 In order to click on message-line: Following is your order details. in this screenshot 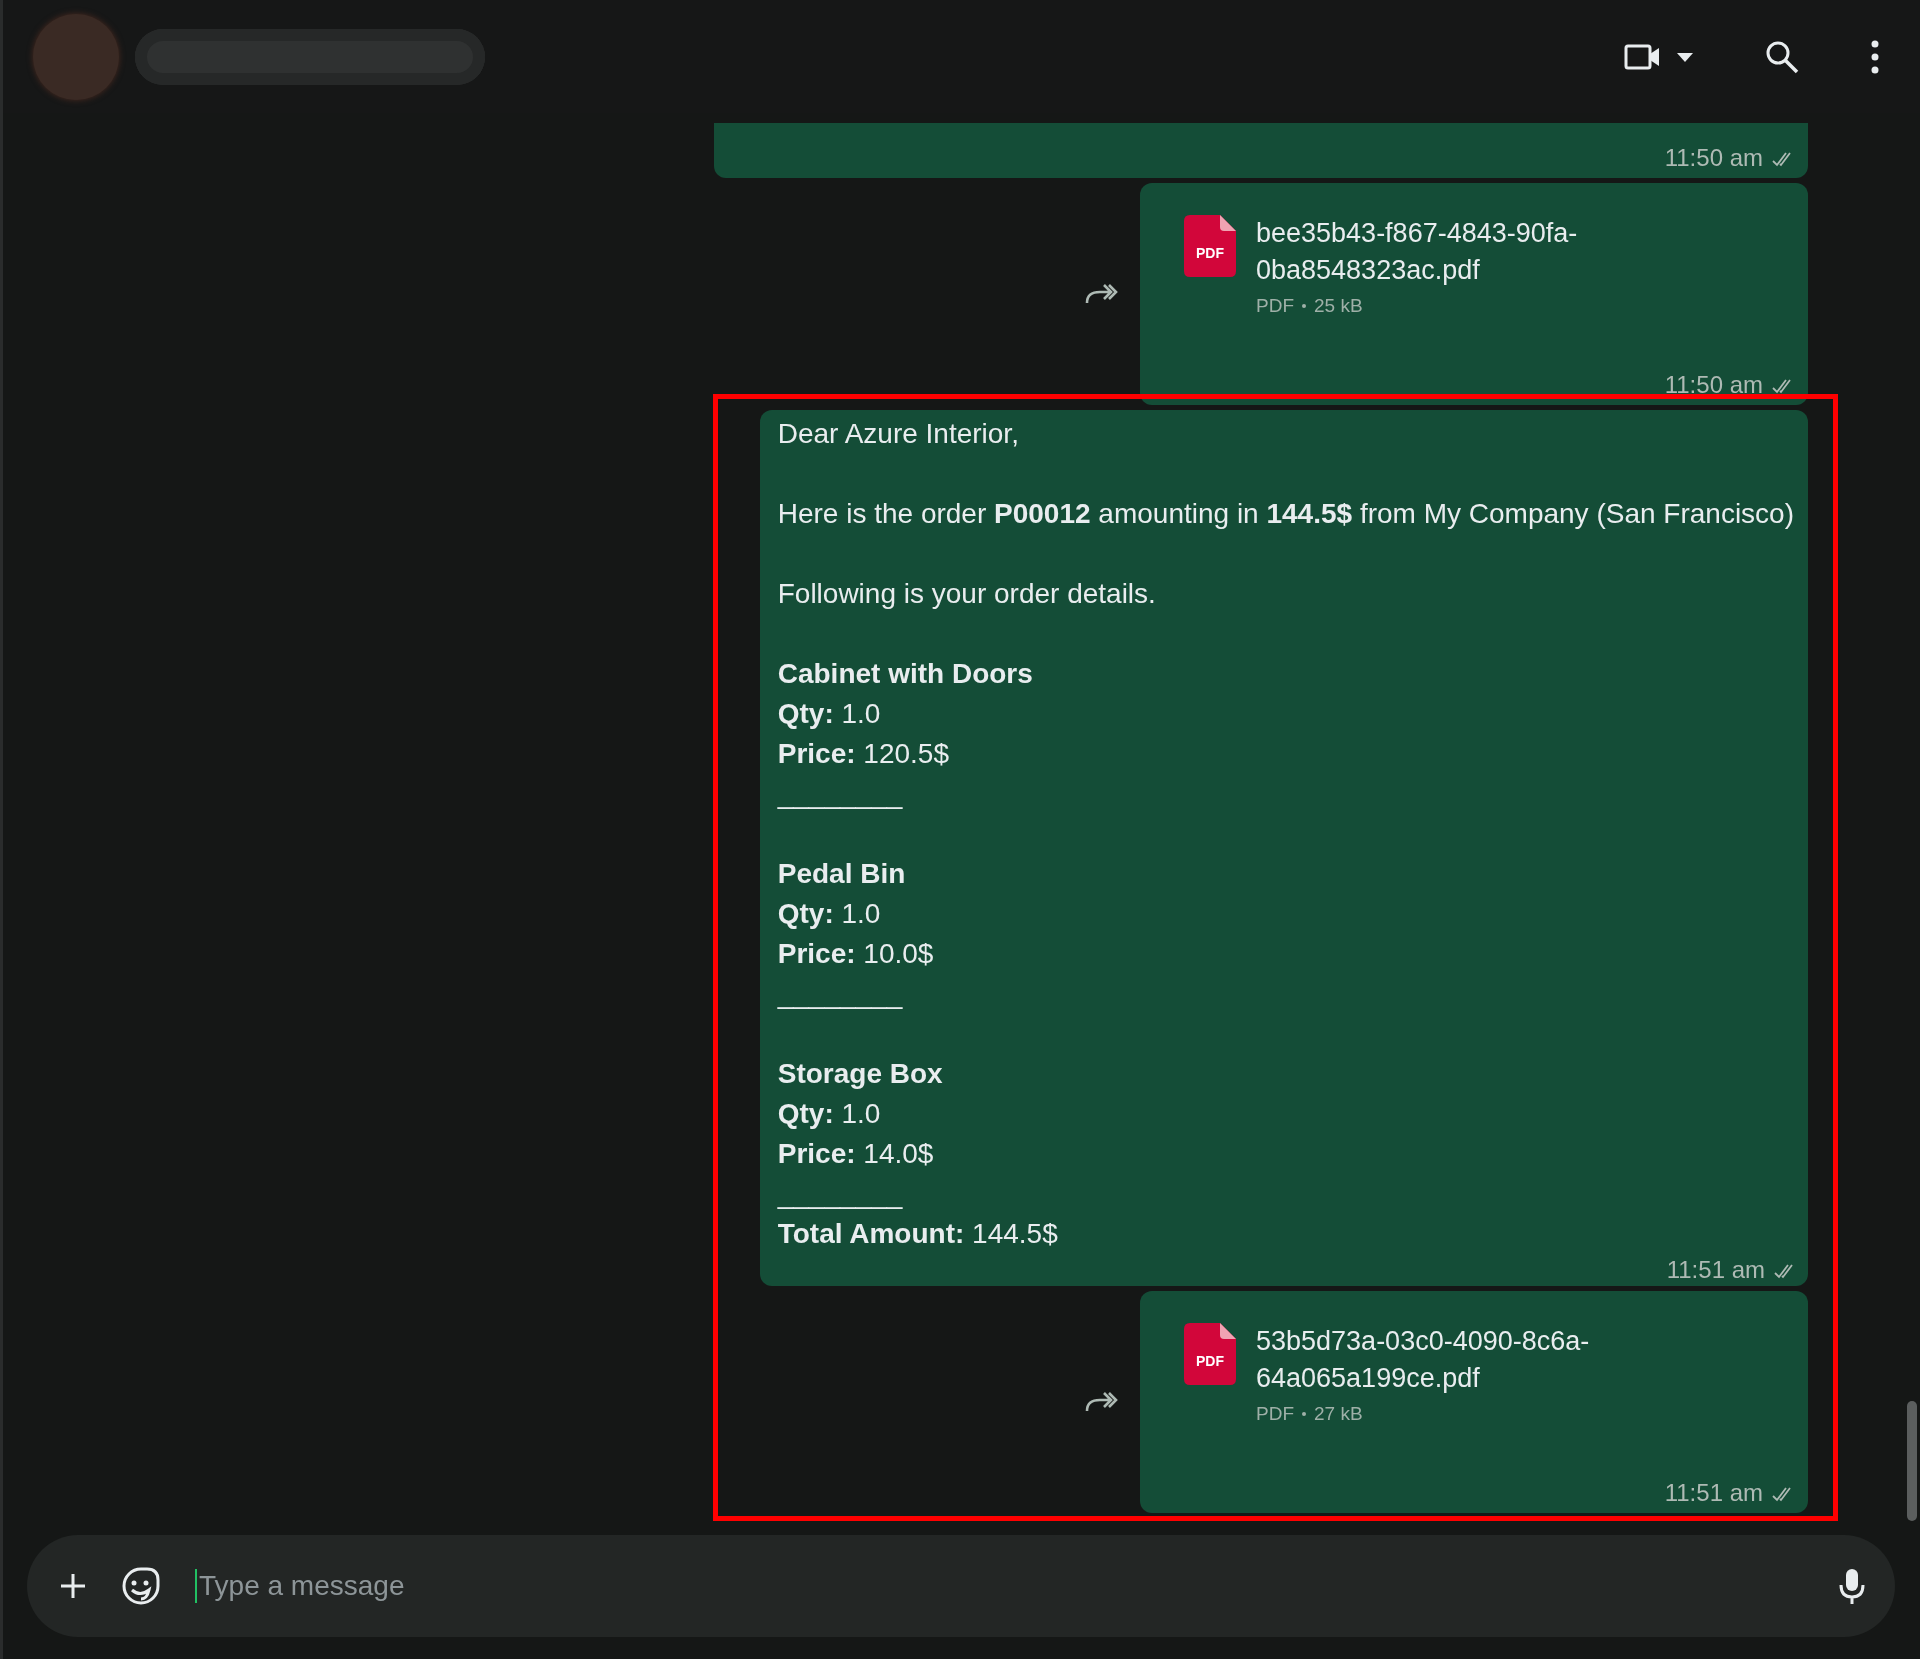, I will do `click(967, 594)`.